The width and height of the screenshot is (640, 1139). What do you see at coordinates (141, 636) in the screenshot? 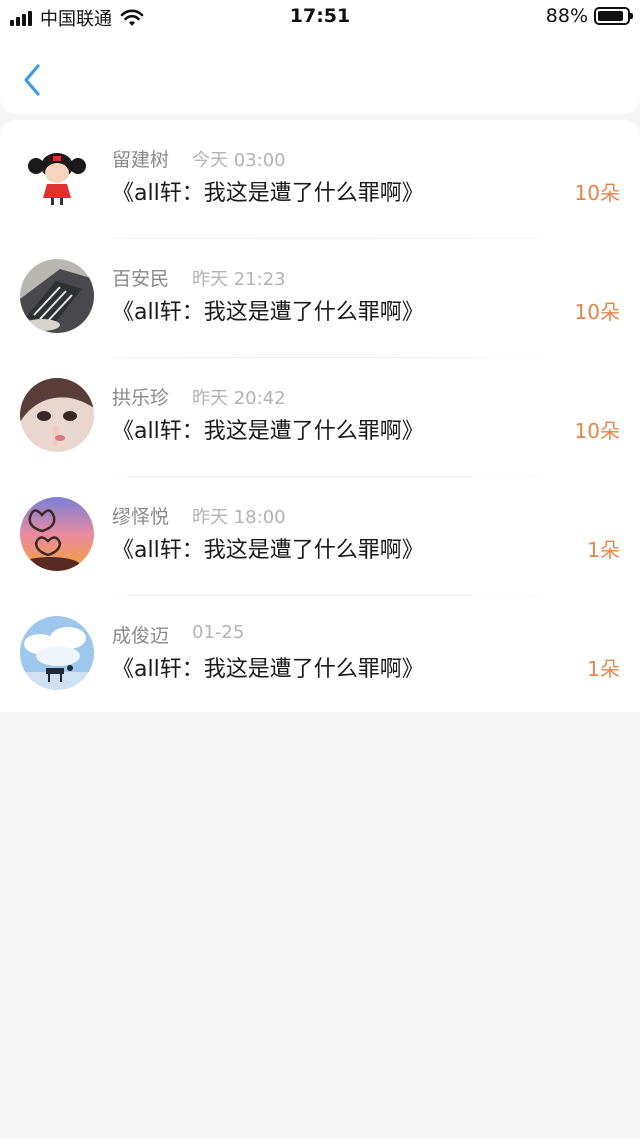
I see `sender-name: 成俊迈` at bounding box center [141, 636].